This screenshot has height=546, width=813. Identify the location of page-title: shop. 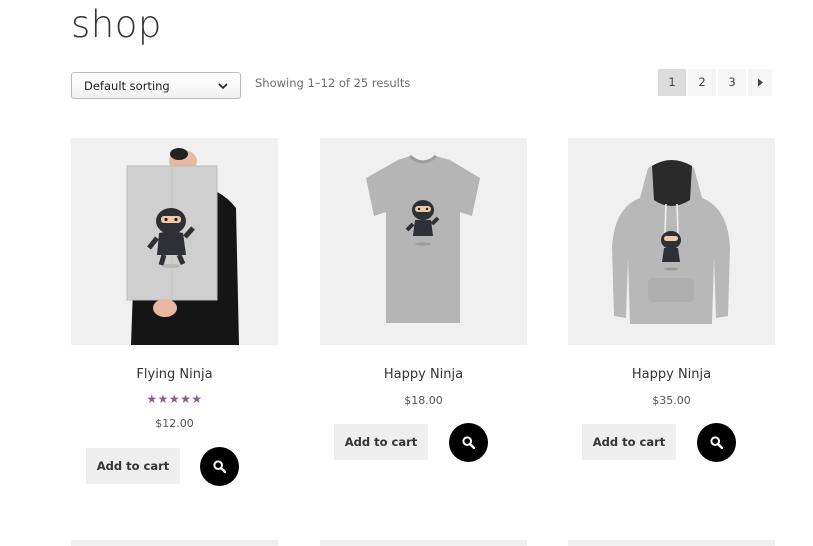
(116, 24).